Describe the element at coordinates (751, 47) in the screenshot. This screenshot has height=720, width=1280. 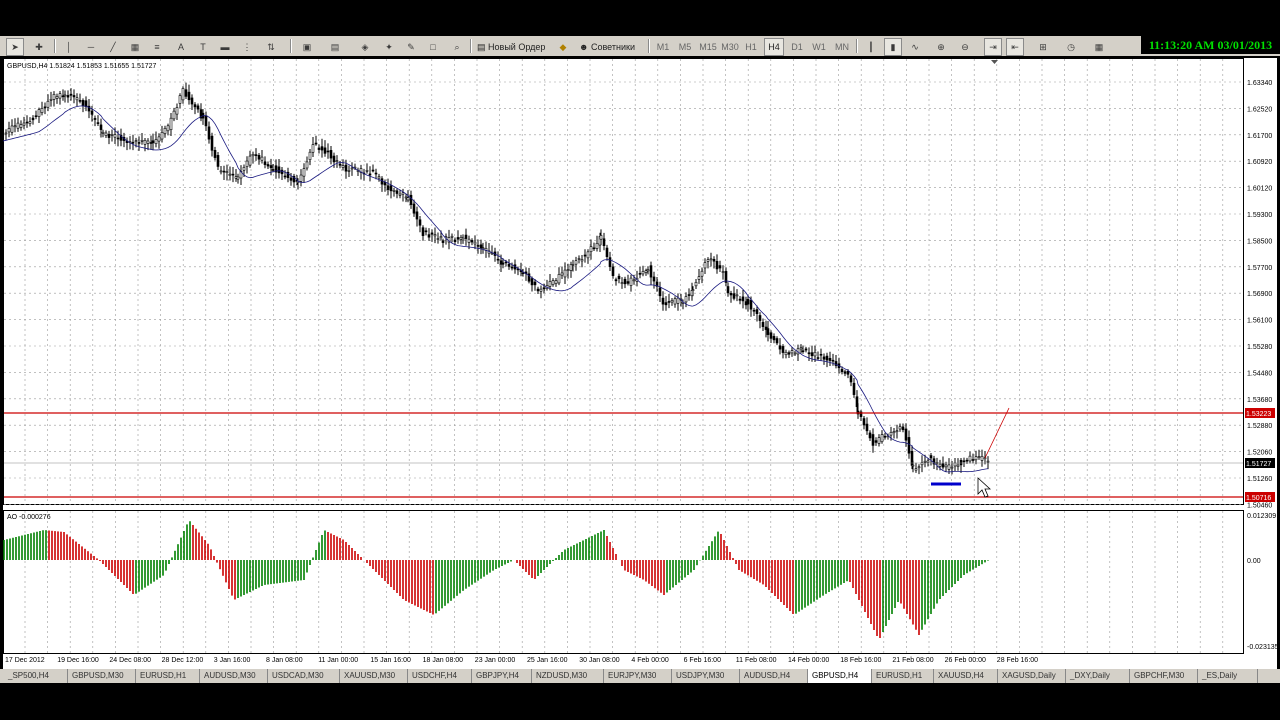
I see `tf-h1-button: H1` at that location.